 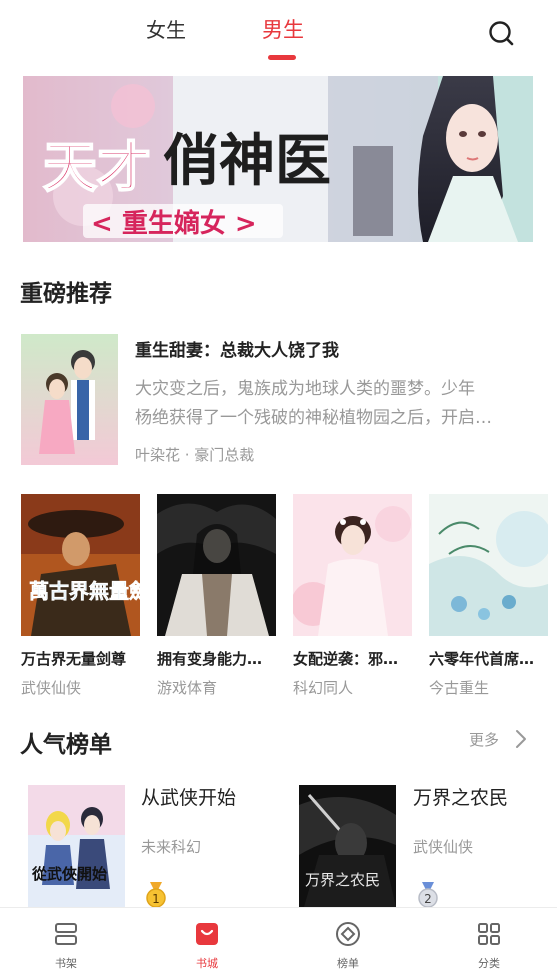 What do you see at coordinates (156, 899) in the screenshot?
I see `rank-number-1: 1` at bounding box center [156, 899].